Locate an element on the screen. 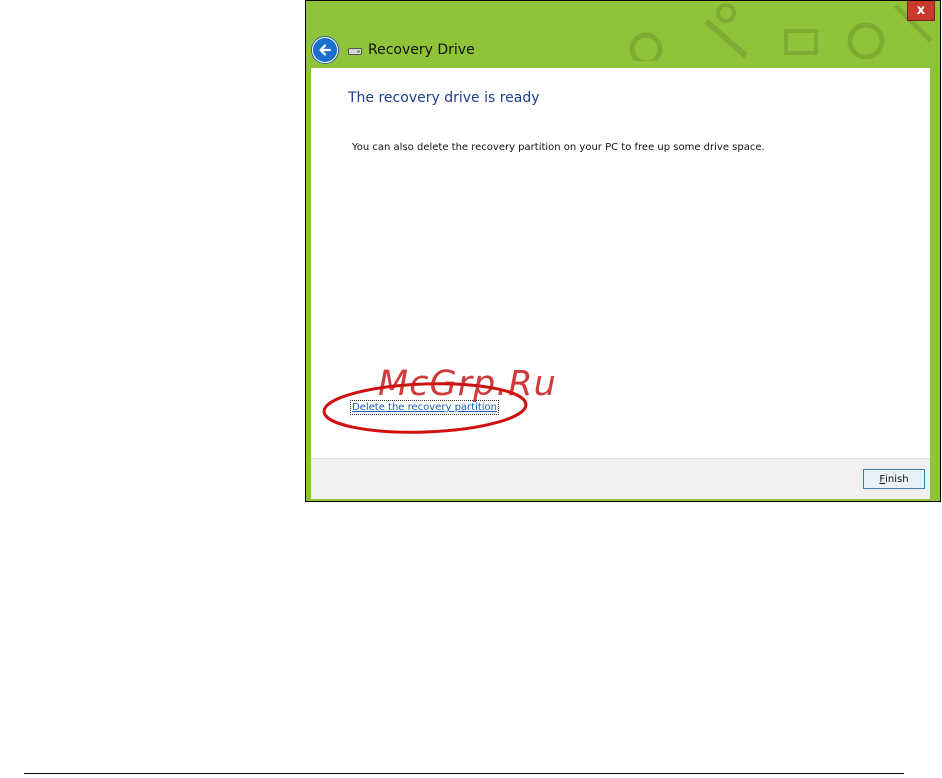 Image resolution: width=942 pixels, height=778 pixels. titlebar-pattern is located at coordinates (781, 32).